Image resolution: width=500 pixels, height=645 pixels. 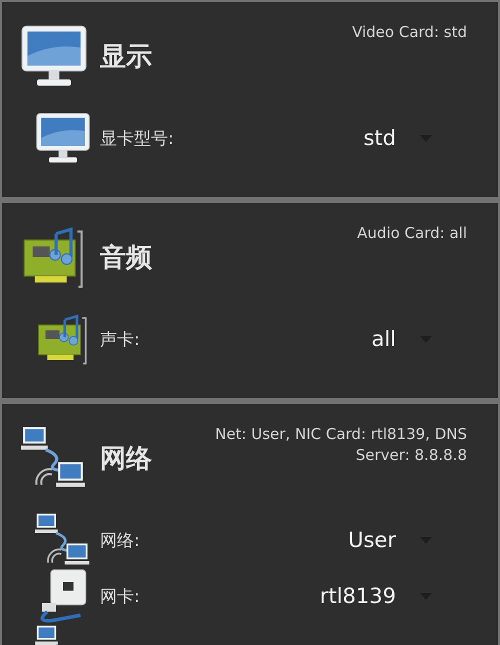 What do you see at coordinates (340, 445) in the screenshot?
I see `section-summary: Net: User, NIC Card: rtl8139, DNS Server: 8.8.8.8` at bounding box center [340, 445].